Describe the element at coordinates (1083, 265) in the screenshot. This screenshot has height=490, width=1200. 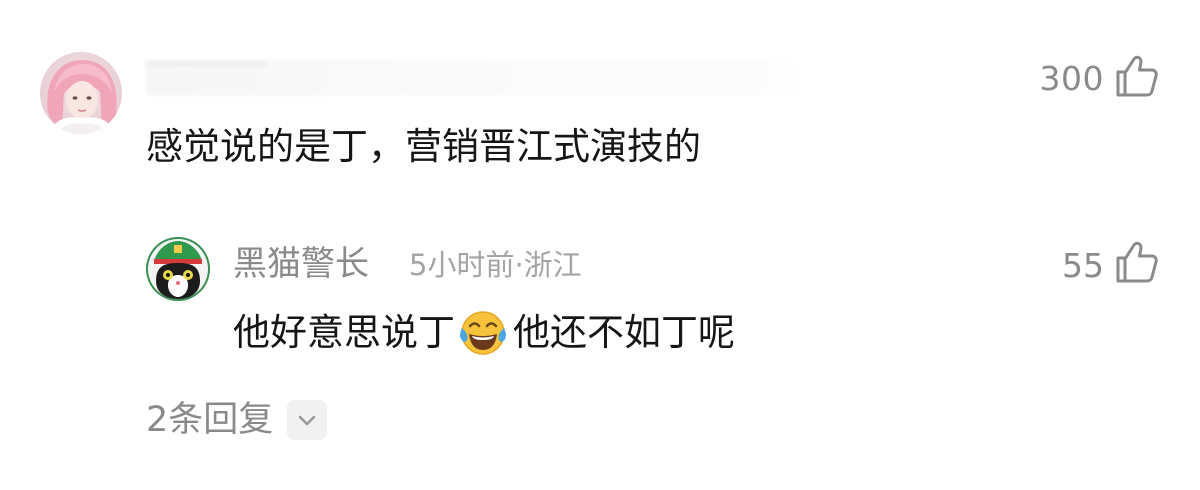
I see `reply-like-count: 55` at that location.